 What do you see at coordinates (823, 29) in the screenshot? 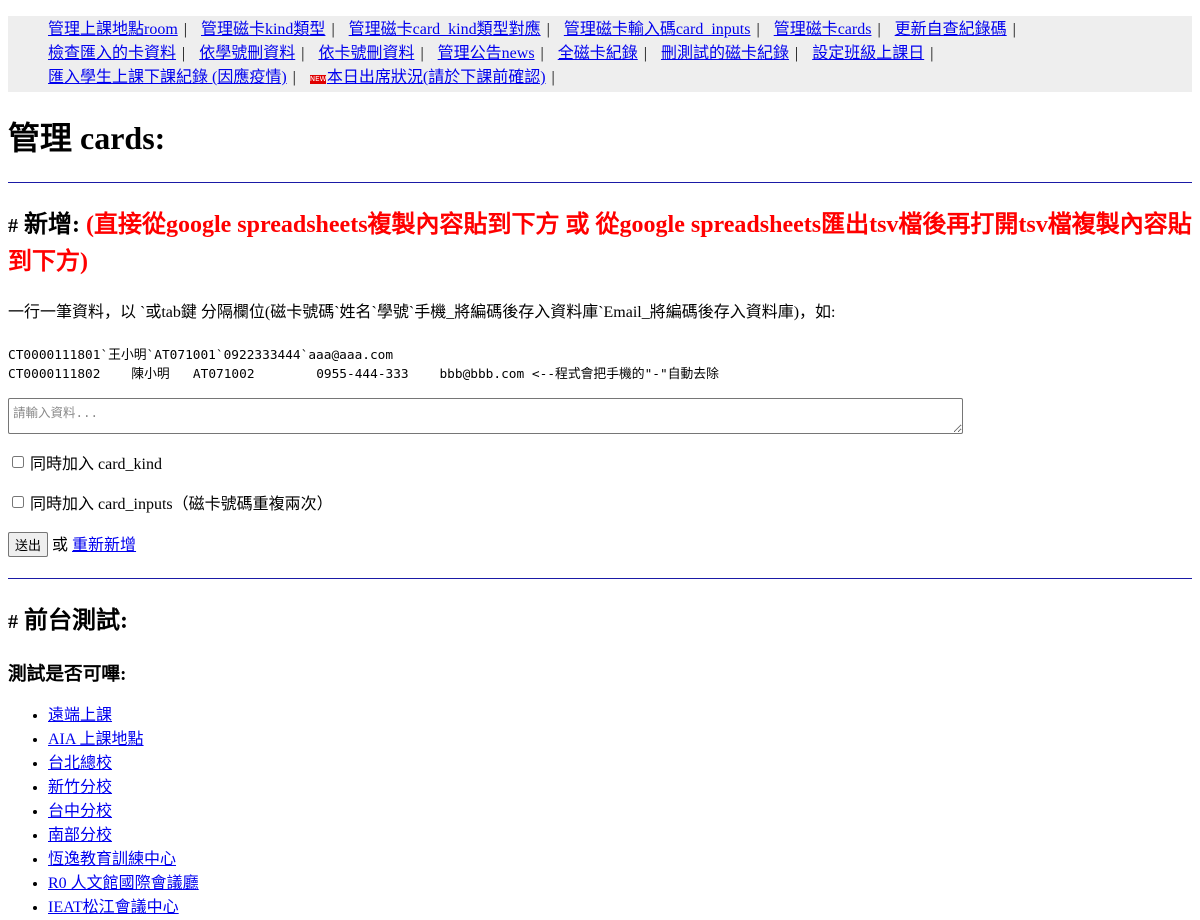
I see `nav-link-cards: 管理磁卡cards` at bounding box center [823, 29].